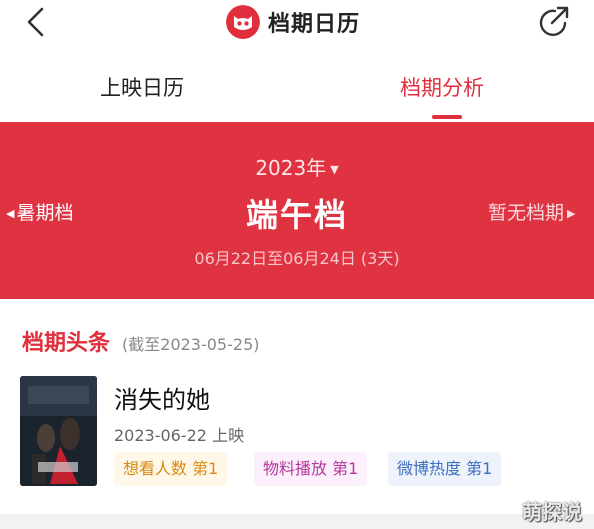 This screenshot has height=529, width=594. I want to click on caret-left-icon: ◀, so click(10, 213).